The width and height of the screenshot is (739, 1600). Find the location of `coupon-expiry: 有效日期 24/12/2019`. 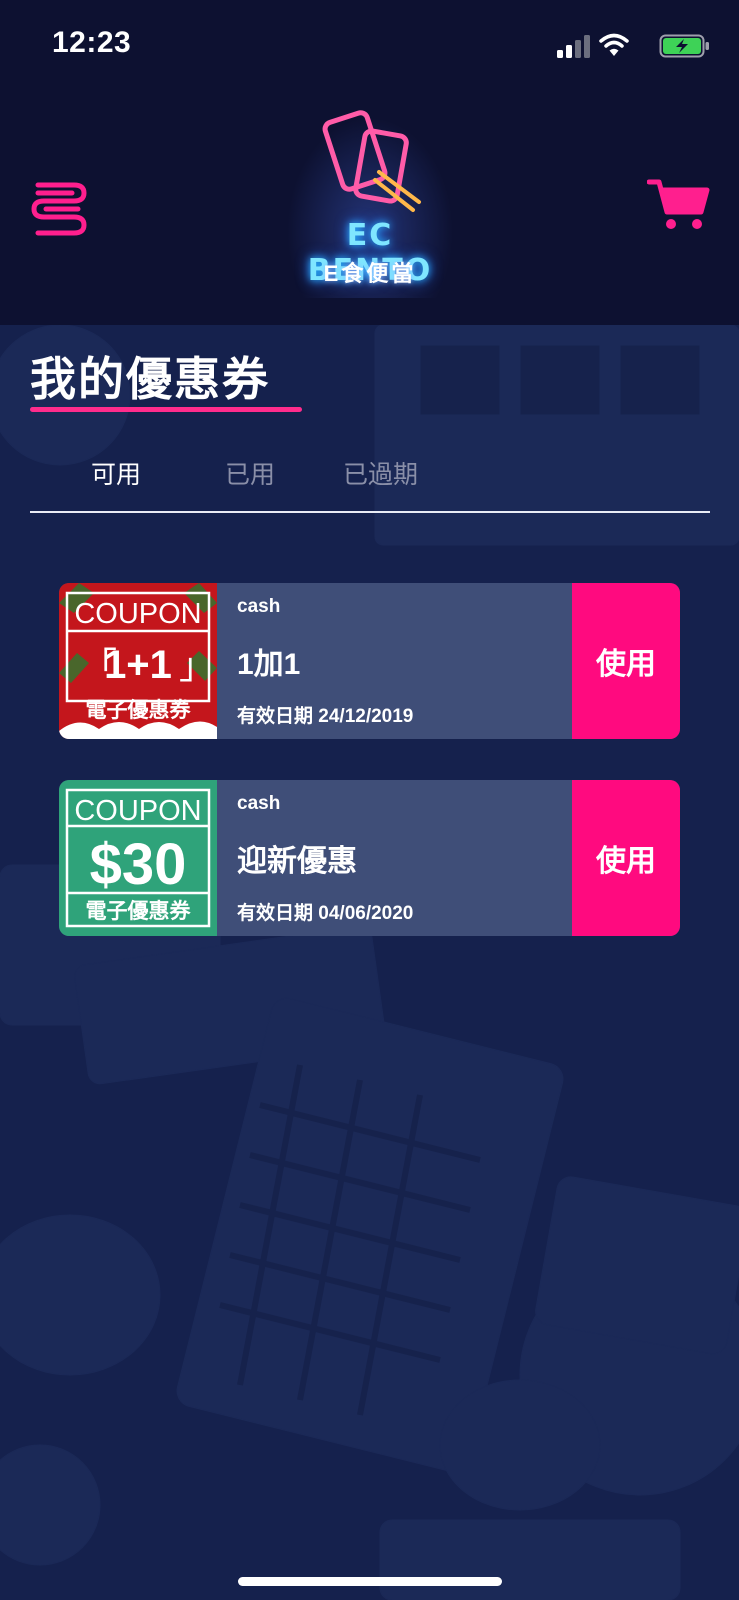

coupon-expiry: 有效日期 24/12/2019 is located at coordinates (325, 716).